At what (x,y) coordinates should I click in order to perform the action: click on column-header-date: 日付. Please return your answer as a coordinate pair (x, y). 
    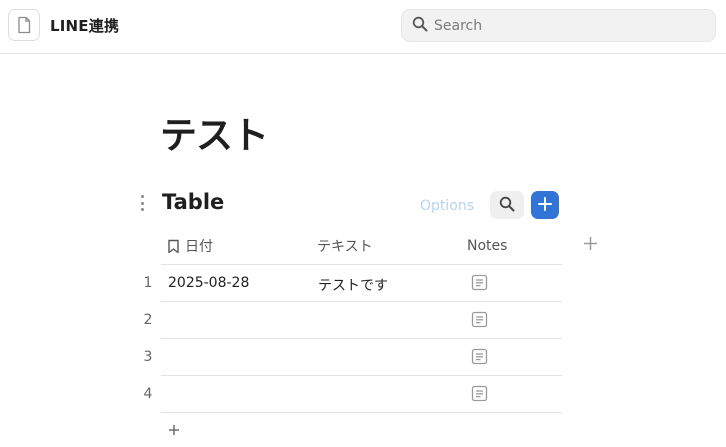
    Looking at the image, I should click on (190, 246).